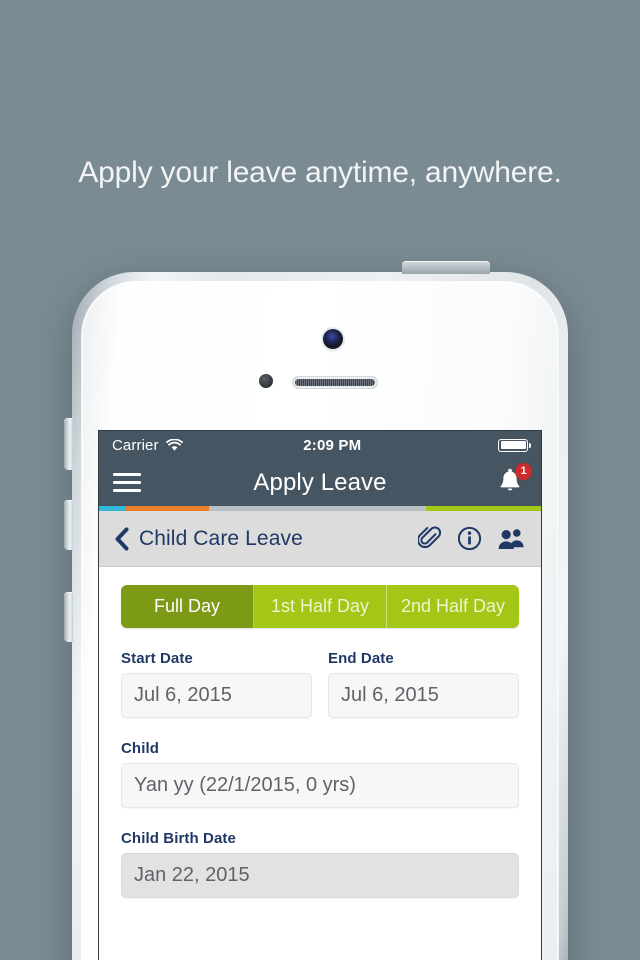  I want to click on child-label: Child, so click(140, 748).